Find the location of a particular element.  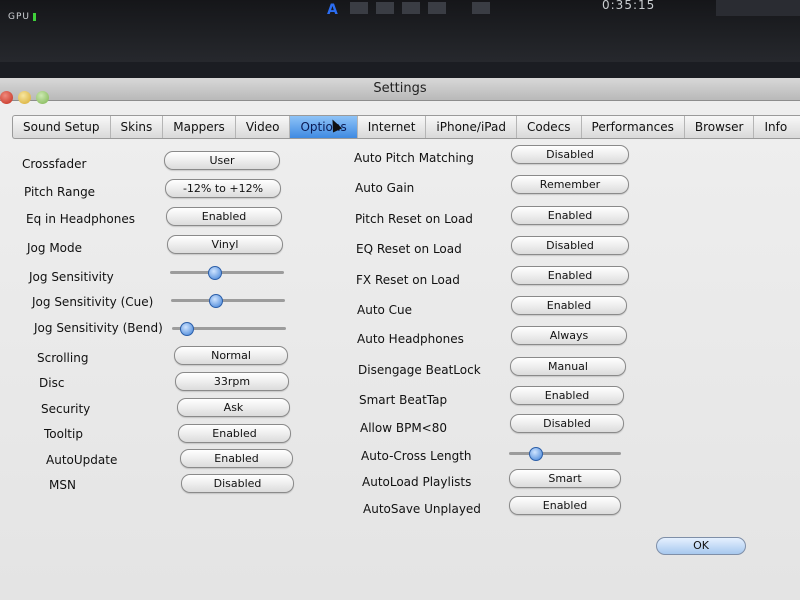

jog-sensitivity-bend-label: Jog Sensitivity (Bend) is located at coordinates (98, 328).